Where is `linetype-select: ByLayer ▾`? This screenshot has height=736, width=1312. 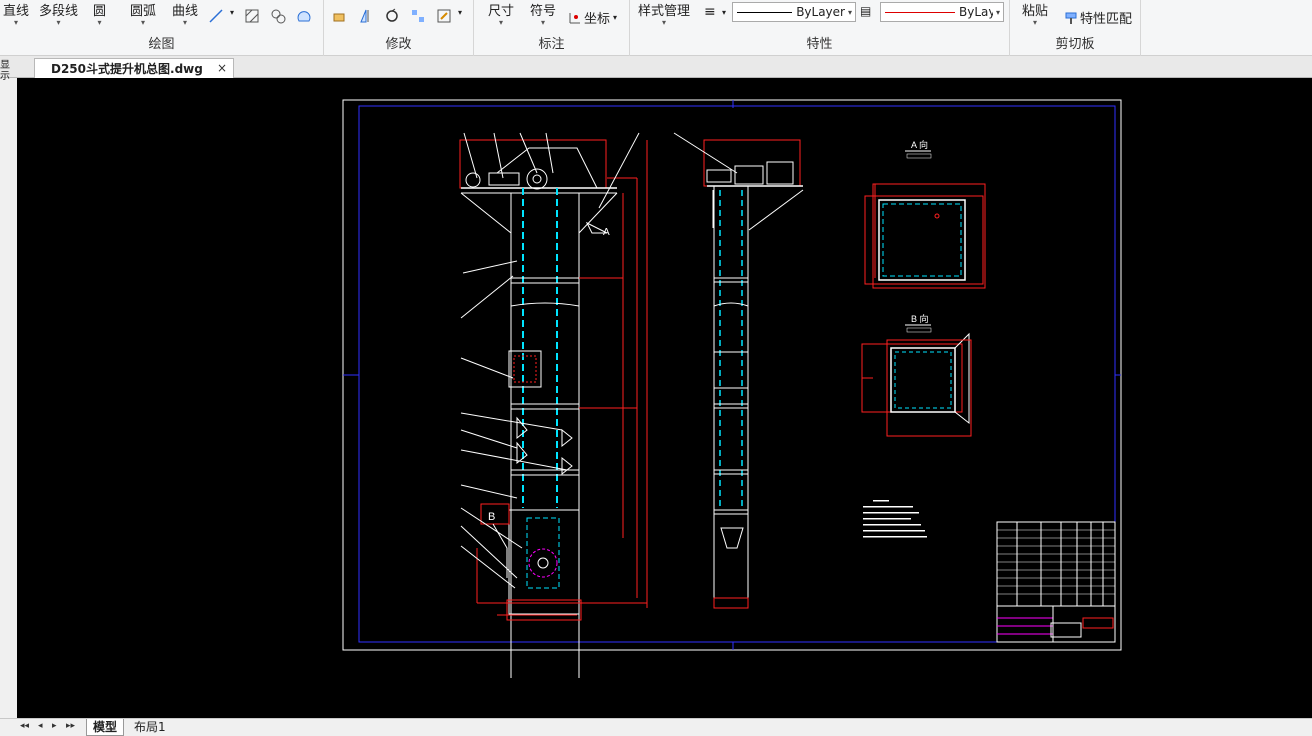
linetype-select: ByLayer ▾ is located at coordinates (794, 12).